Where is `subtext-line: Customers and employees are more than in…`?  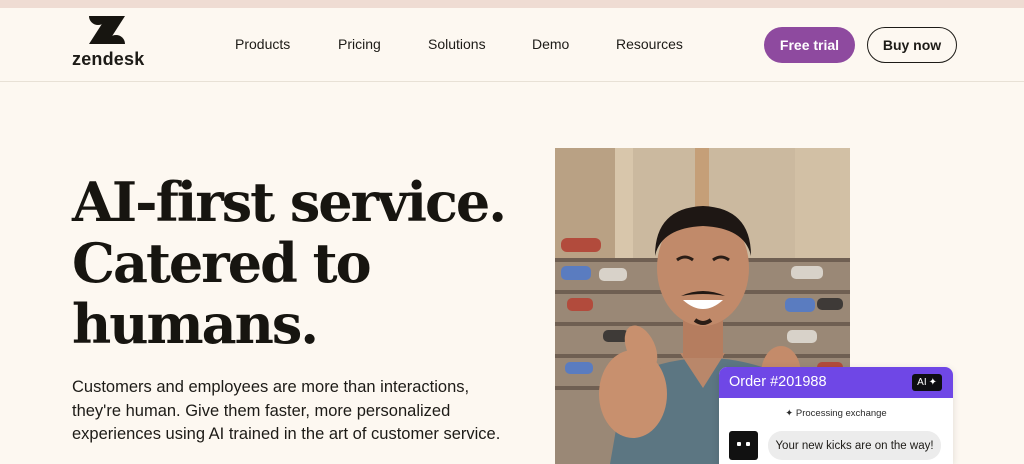
subtext-line: Customers and employees are more than in… is located at coordinates (271, 387).